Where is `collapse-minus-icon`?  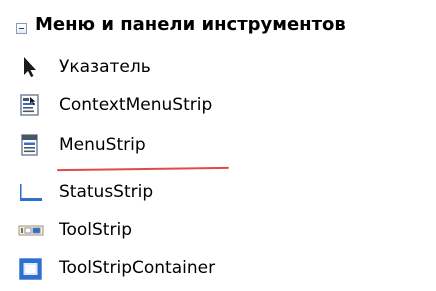 collapse-minus-icon is located at coordinates (21, 28).